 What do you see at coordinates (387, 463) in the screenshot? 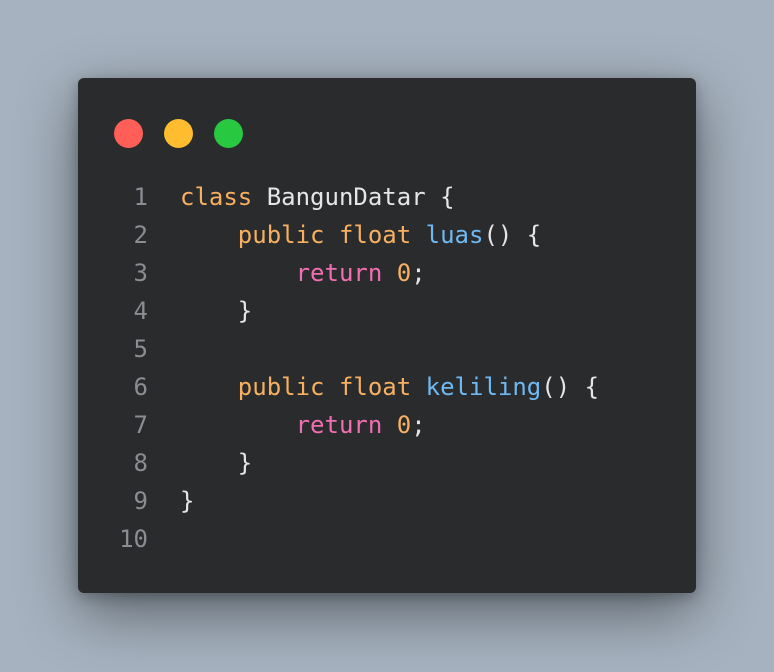
I see `code-line: 8 }` at bounding box center [387, 463].